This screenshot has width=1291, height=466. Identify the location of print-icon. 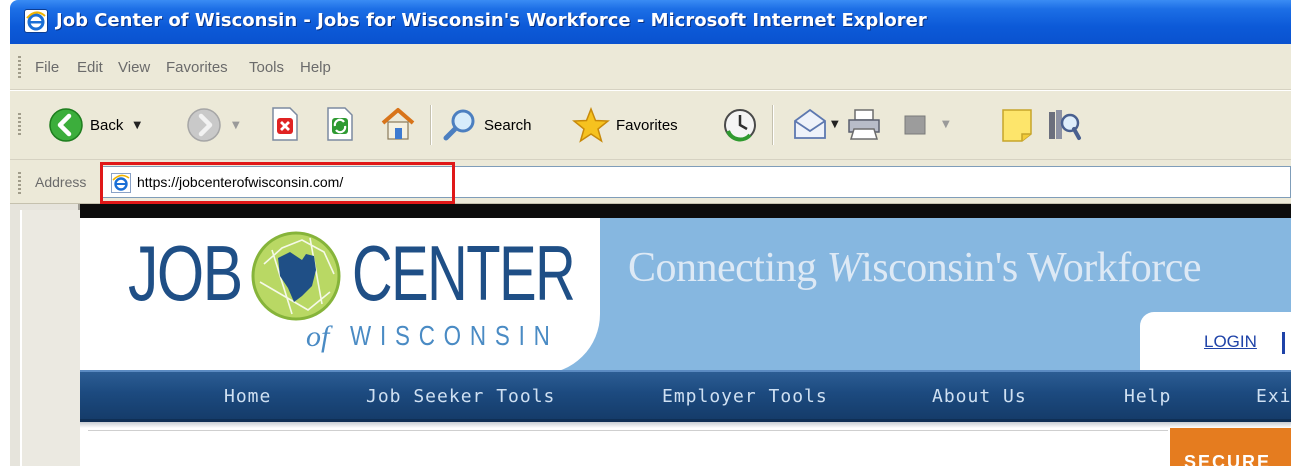
(864, 124).